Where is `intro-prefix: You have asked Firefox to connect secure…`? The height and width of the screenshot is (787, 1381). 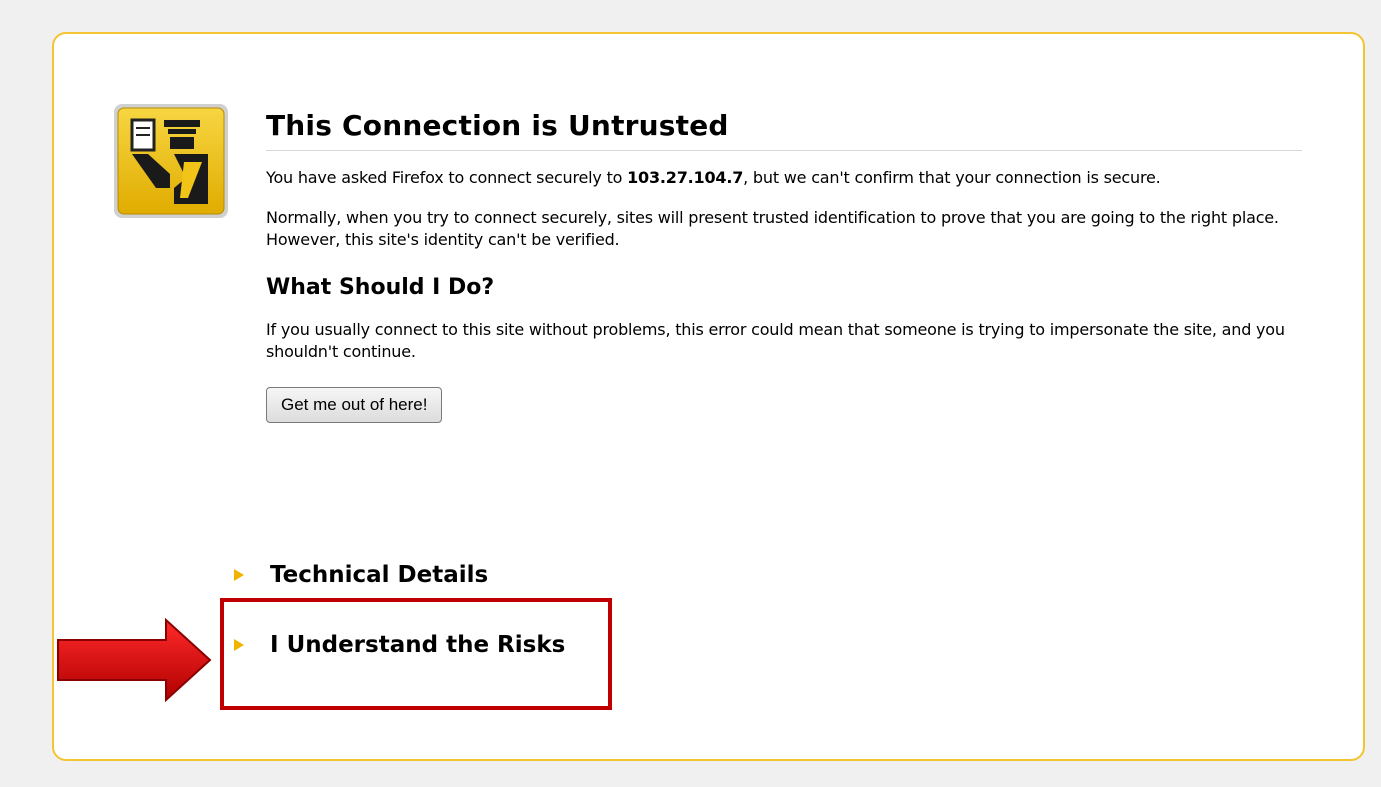
intro-prefix: You have asked Firefox to connect secure… is located at coordinates (447, 177).